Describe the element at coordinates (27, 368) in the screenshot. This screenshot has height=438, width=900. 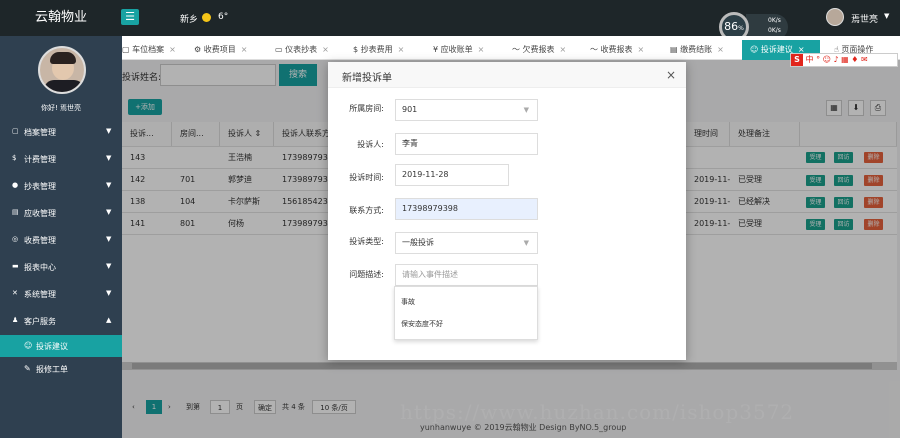
I see `edit-icon: ✎` at that location.